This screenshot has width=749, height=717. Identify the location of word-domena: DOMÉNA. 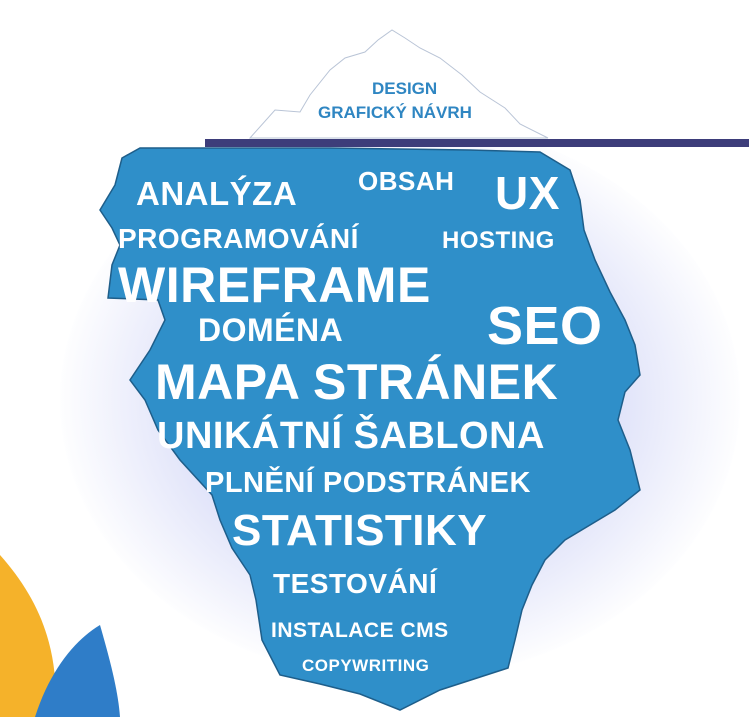
(271, 330).